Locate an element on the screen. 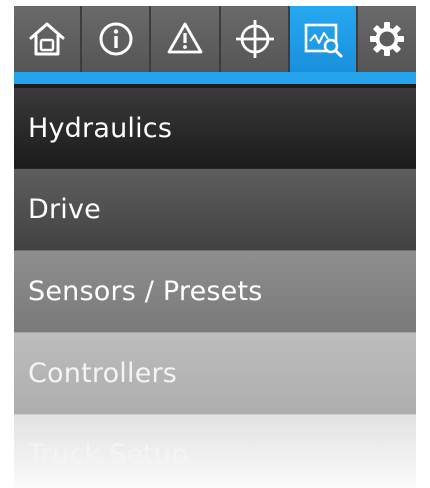 The image size is (430, 488). tab-info is located at coordinates (116, 39).